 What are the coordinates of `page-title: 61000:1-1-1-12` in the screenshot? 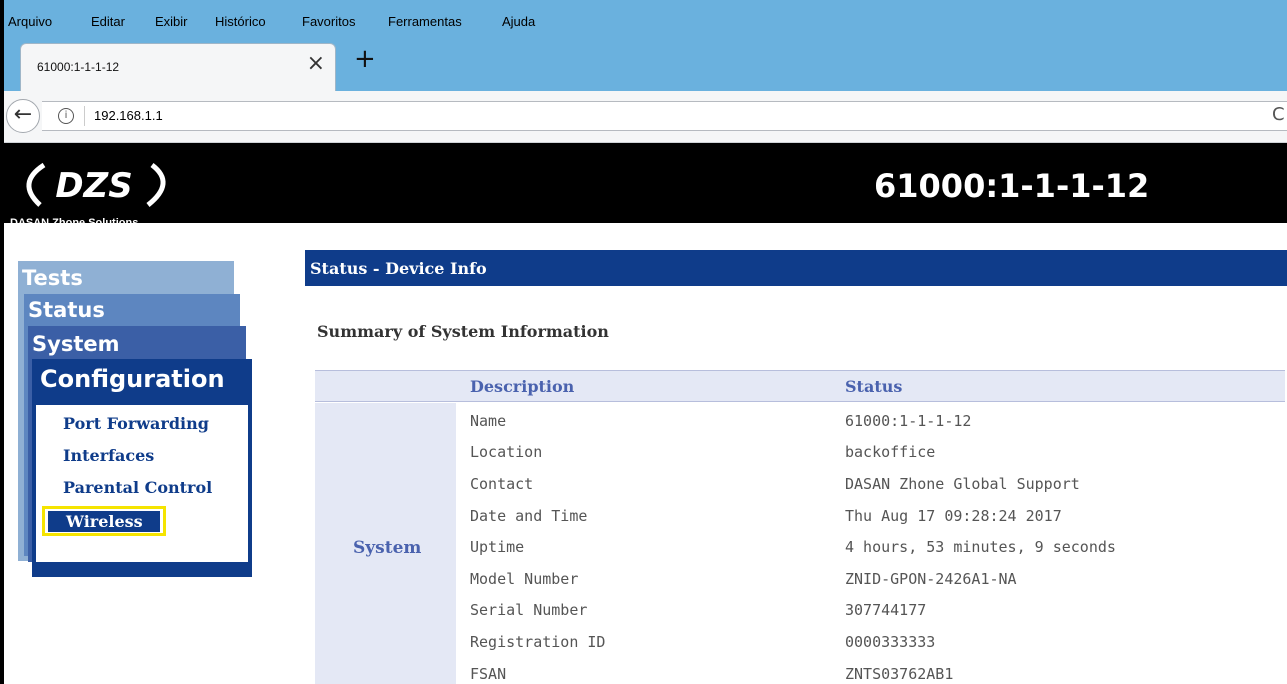 It's located at (1012, 186).